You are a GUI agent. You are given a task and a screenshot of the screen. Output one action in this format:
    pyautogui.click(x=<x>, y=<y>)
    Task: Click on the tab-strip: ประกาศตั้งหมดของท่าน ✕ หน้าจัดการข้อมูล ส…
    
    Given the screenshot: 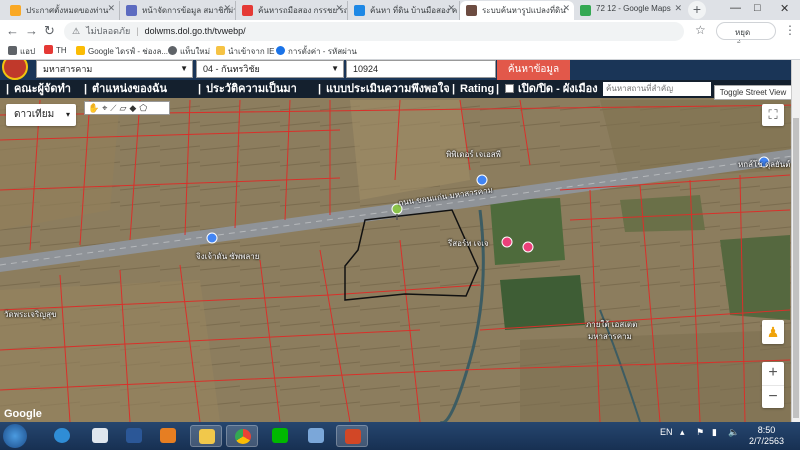 What is the action you would take?
    pyautogui.click(x=400, y=10)
    